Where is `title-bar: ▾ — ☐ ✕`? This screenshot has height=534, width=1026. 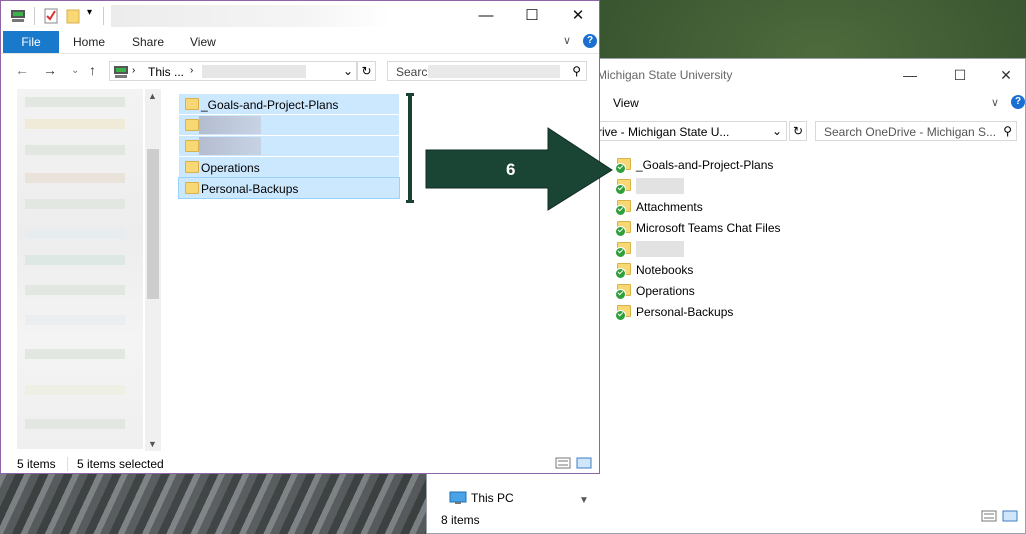
title-bar: ▾ — ☐ ✕ is located at coordinates (300, 16).